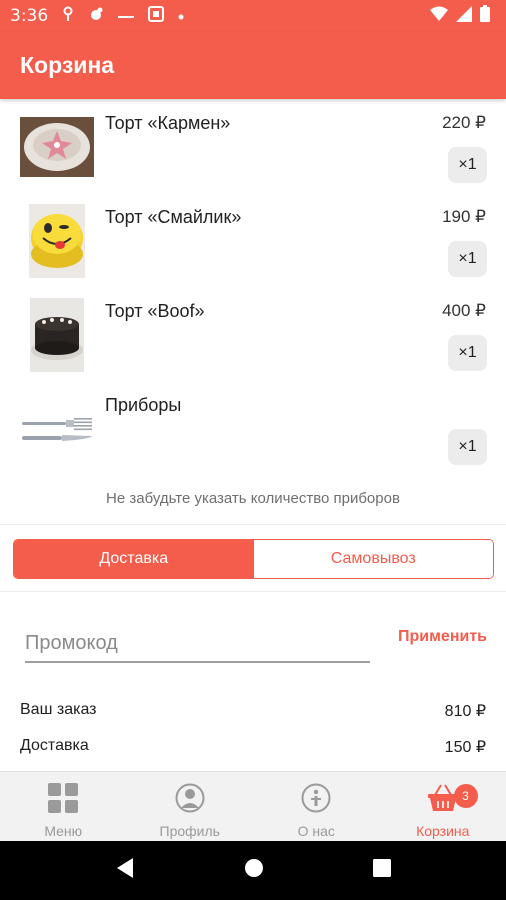 The image size is (506, 900). What do you see at coordinates (54, 745) in the screenshot?
I see `delivery-label: Доставка` at bounding box center [54, 745].